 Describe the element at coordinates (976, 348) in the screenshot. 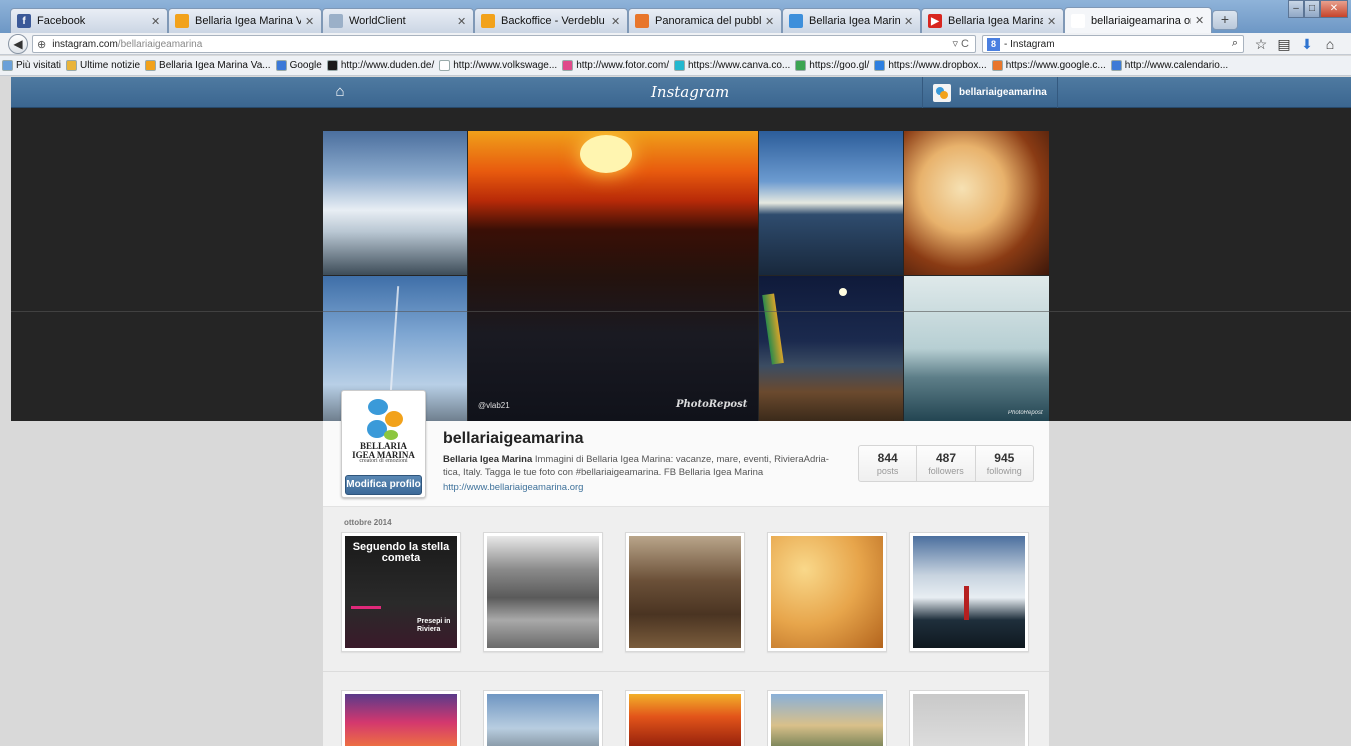

I see `photo-pier: PhotoRepost` at that location.